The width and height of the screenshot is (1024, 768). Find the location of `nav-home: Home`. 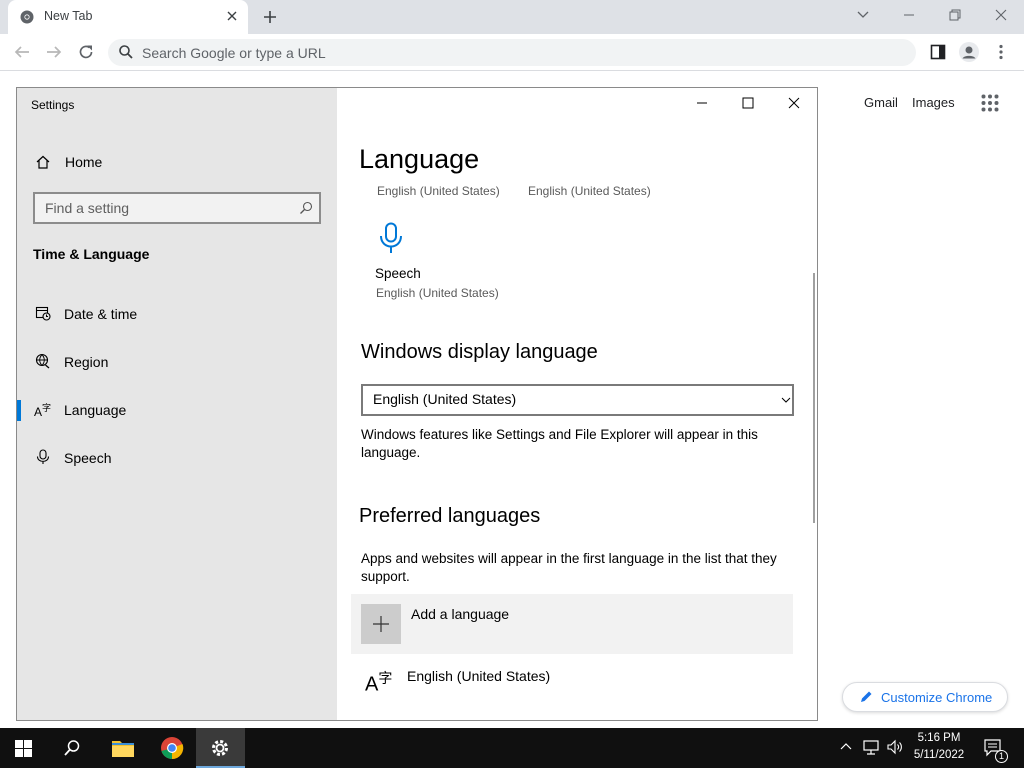

nav-home: Home is located at coordinates (177, 162).